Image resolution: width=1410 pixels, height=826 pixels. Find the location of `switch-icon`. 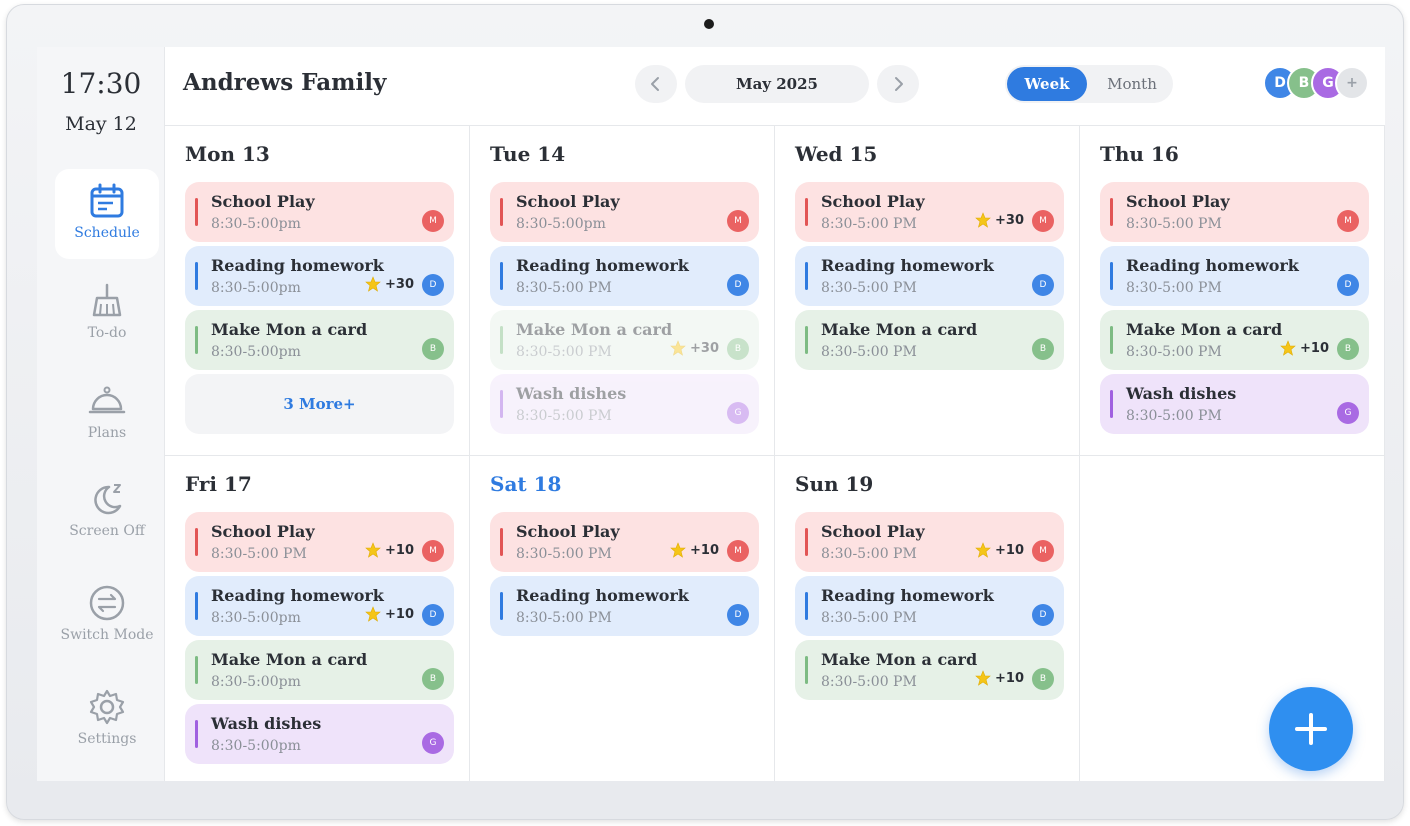

switch-icon is located at coordinates (107, 603).